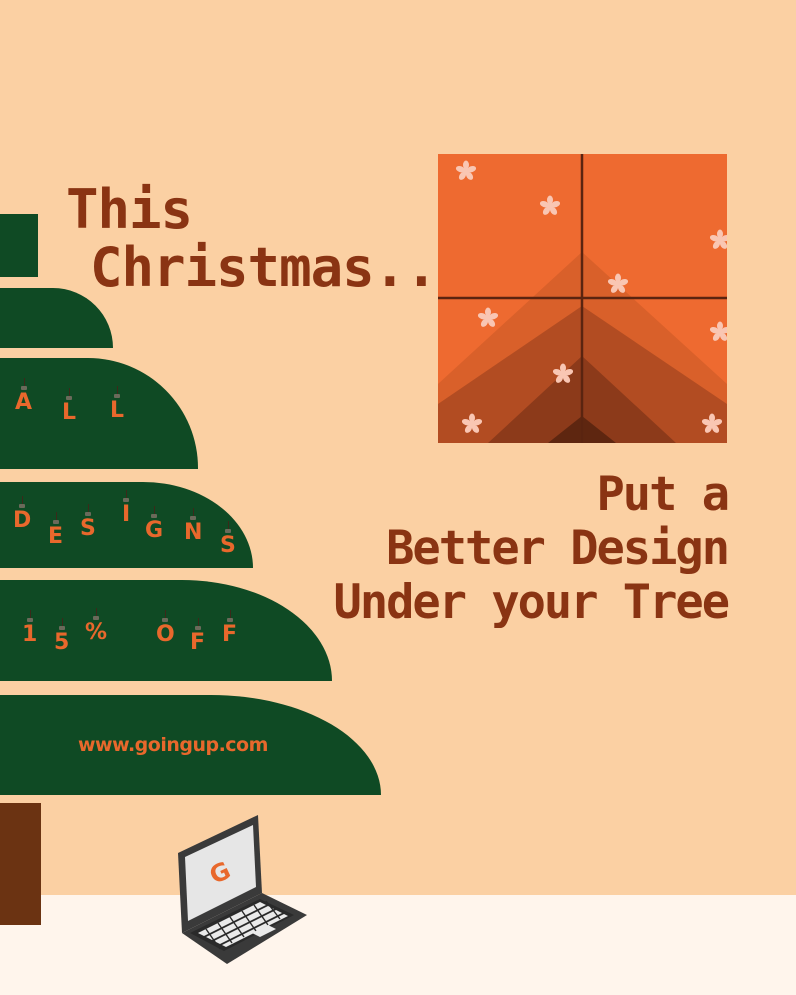 This screenshot has height=995, width=796. I want to click on headline-line-1: This, so click(129, 209).